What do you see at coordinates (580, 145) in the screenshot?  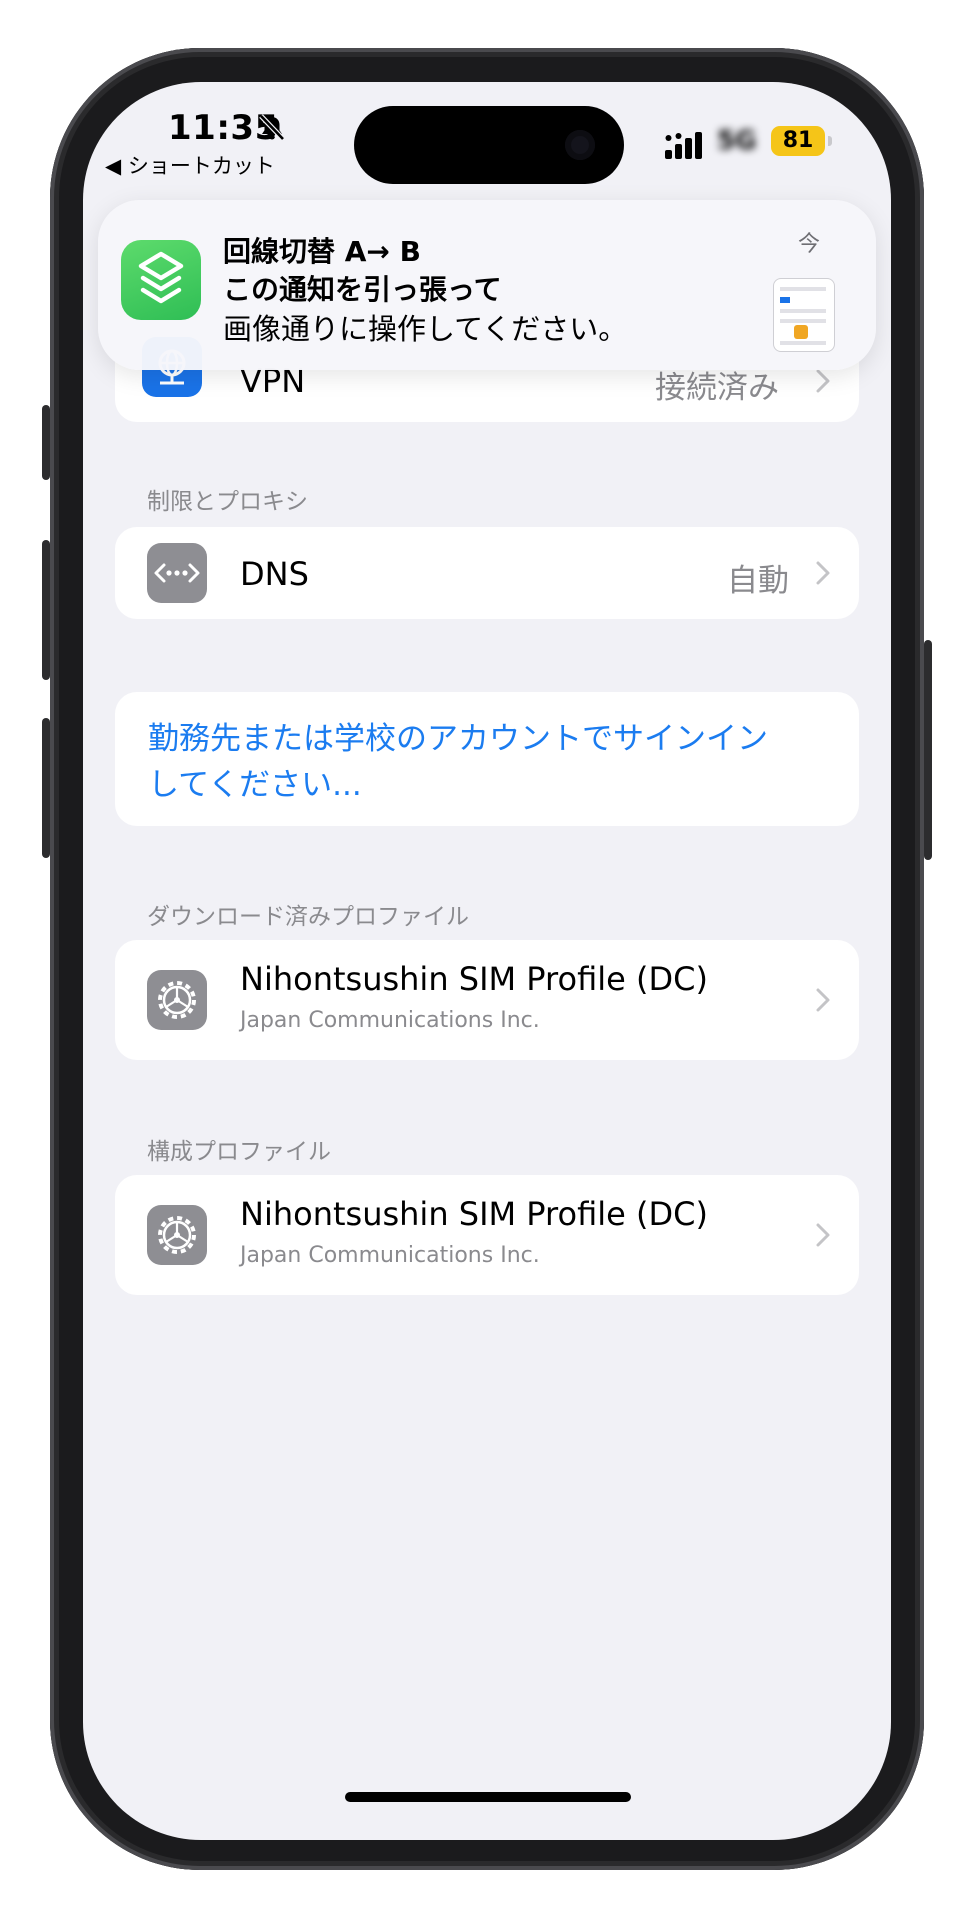 I see `front-camera` at bounding box center [580, 145].